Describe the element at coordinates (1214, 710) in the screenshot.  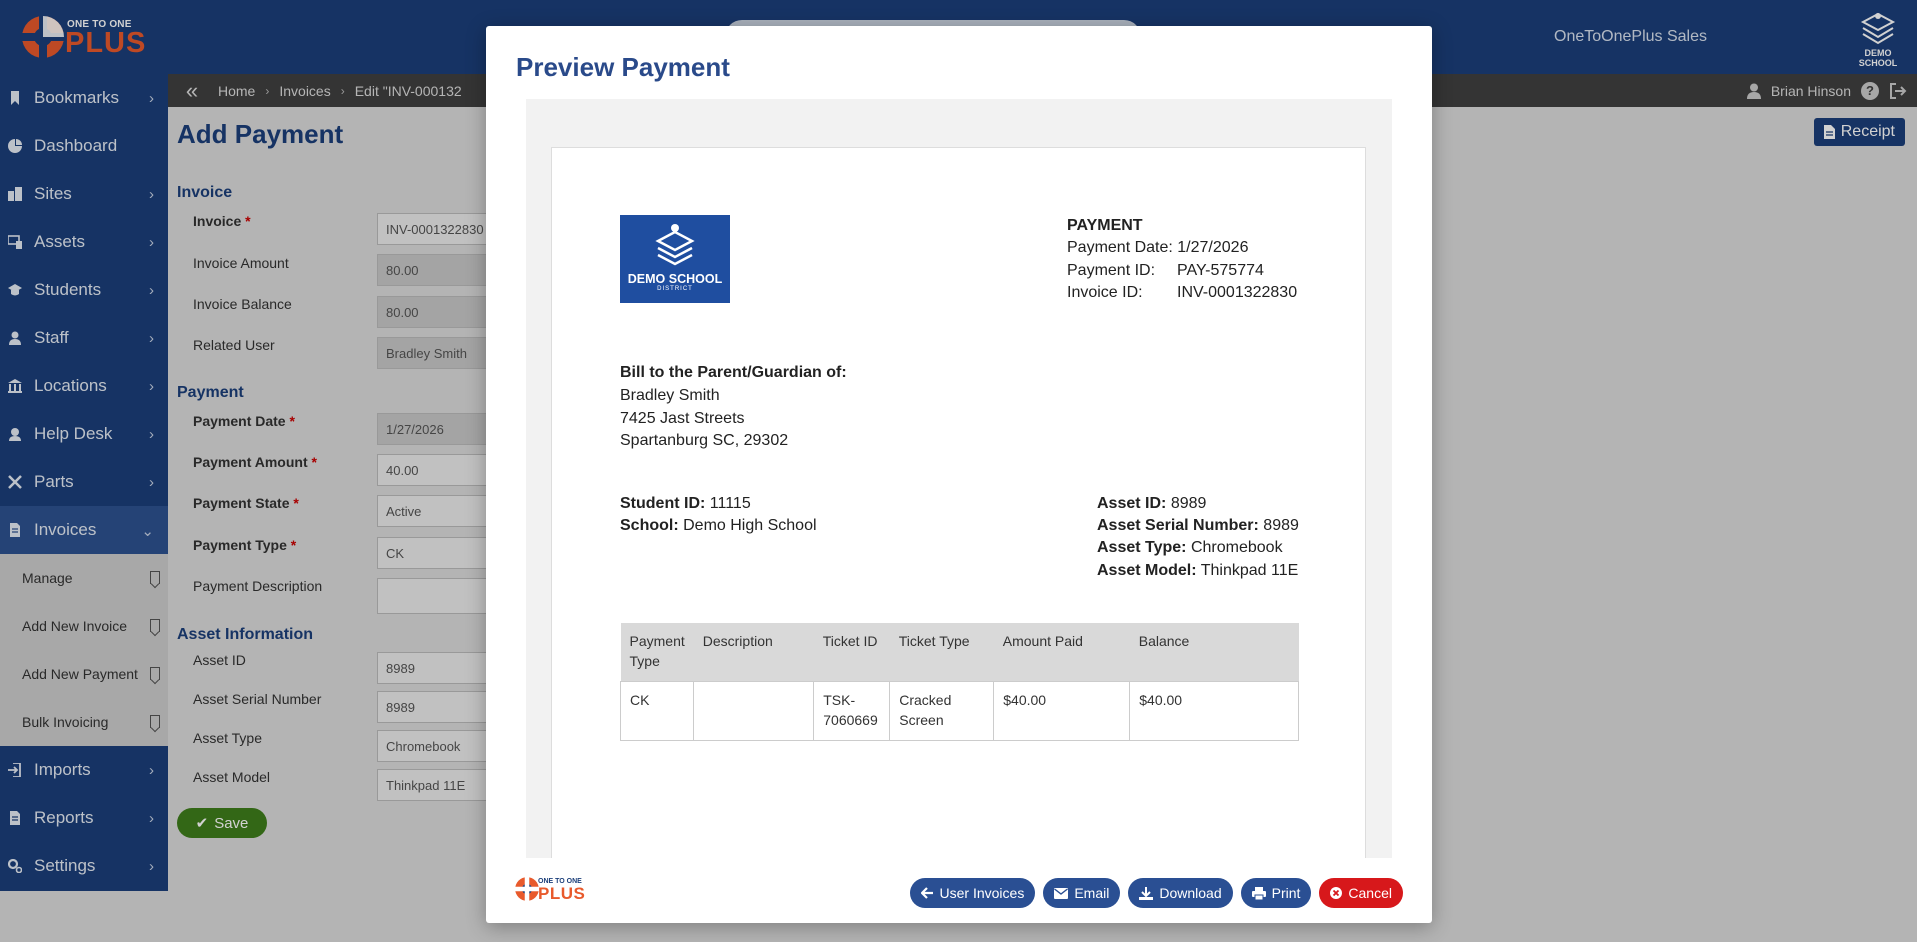
I see `cell-balance: $40.00` at that location.